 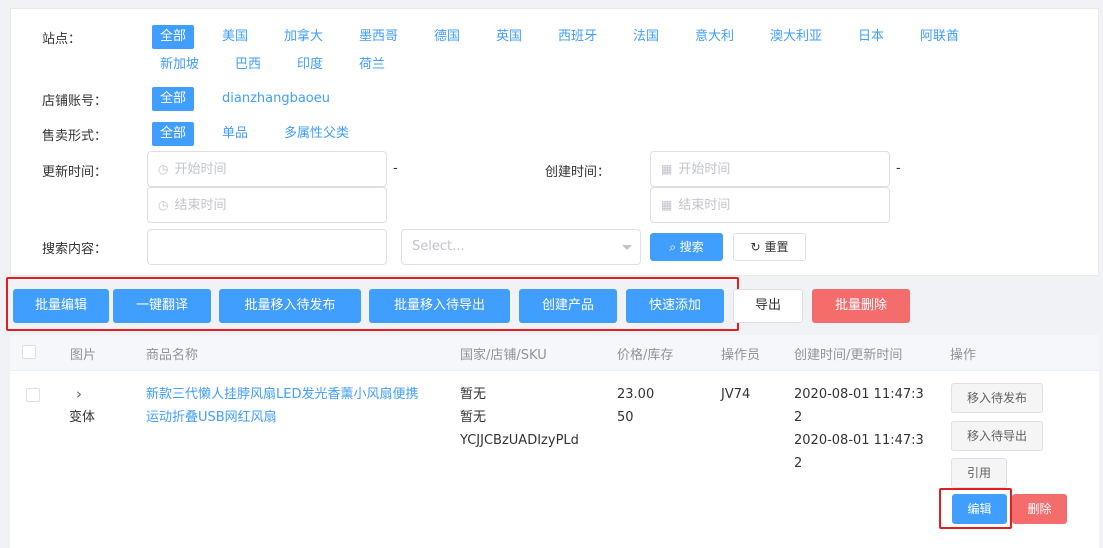 I want to click on caret-down-icon, so click(x=627, y=247).